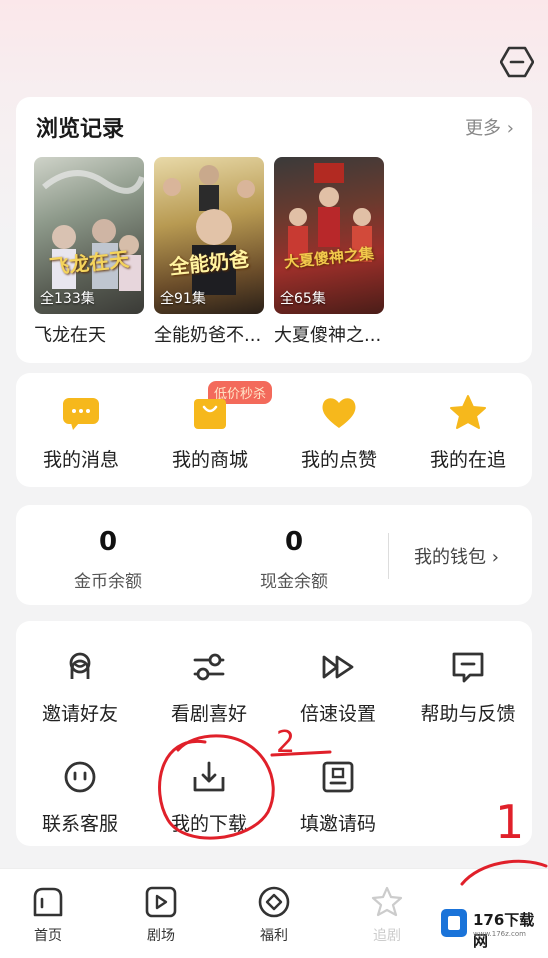  Describe the element at coordinates (209, 667) in the screenshot. I see `preference-icon` at that location.